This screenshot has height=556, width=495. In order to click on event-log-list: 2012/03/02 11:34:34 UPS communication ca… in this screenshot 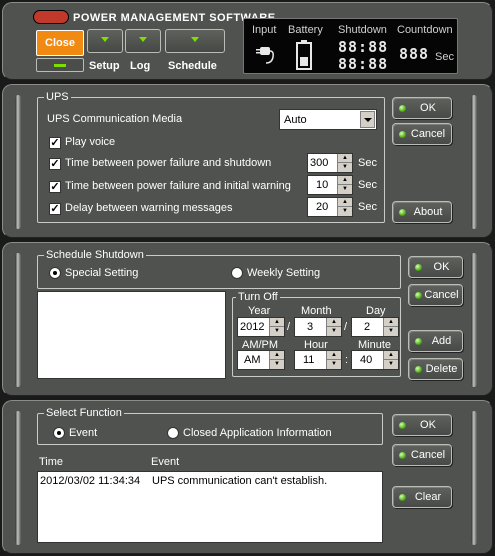, I will do `click(210, 507)`.